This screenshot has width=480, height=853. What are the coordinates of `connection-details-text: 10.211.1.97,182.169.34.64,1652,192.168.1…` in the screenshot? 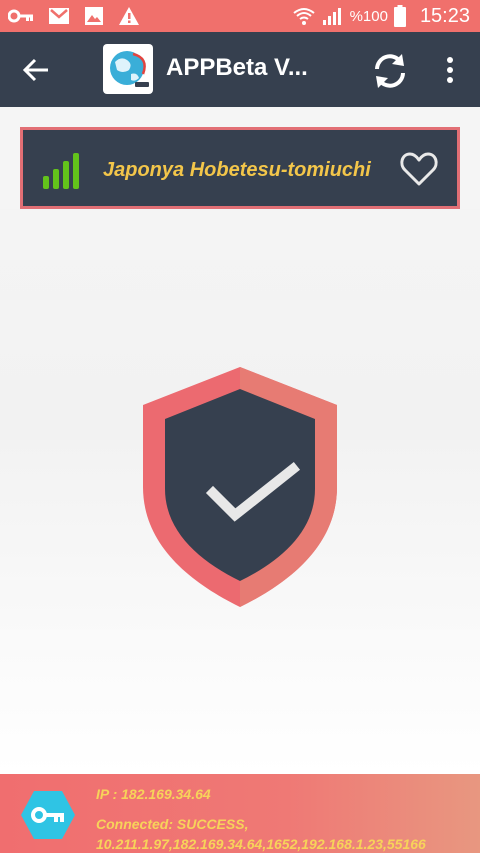 It's located at (261, 844).